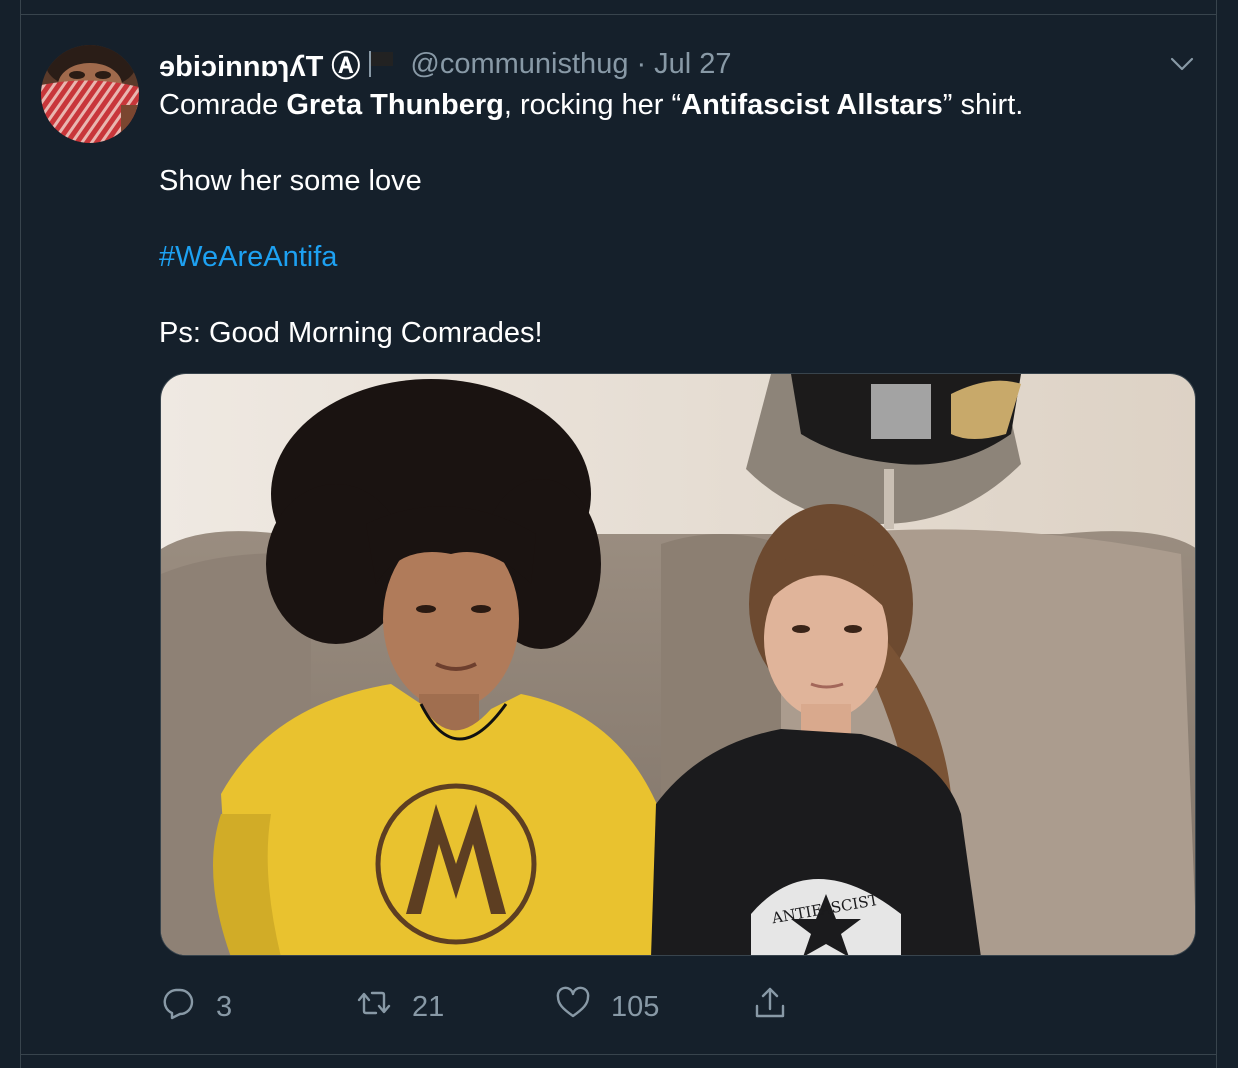  What do you see at coordinates (618, 14) in the screenshot?
I see `divider-top` at bounding box center [618, 14].